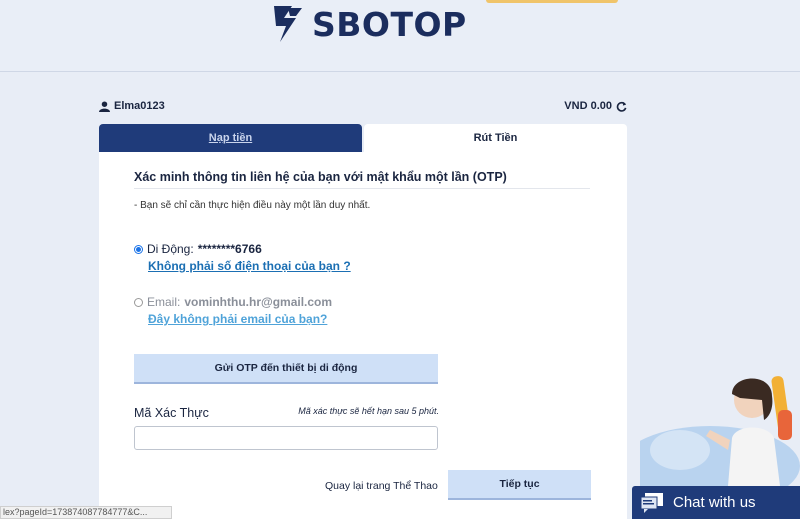 This screenshot has height=519, width=800. I want to click on site-header: SBOTOP, so click(400, 36).